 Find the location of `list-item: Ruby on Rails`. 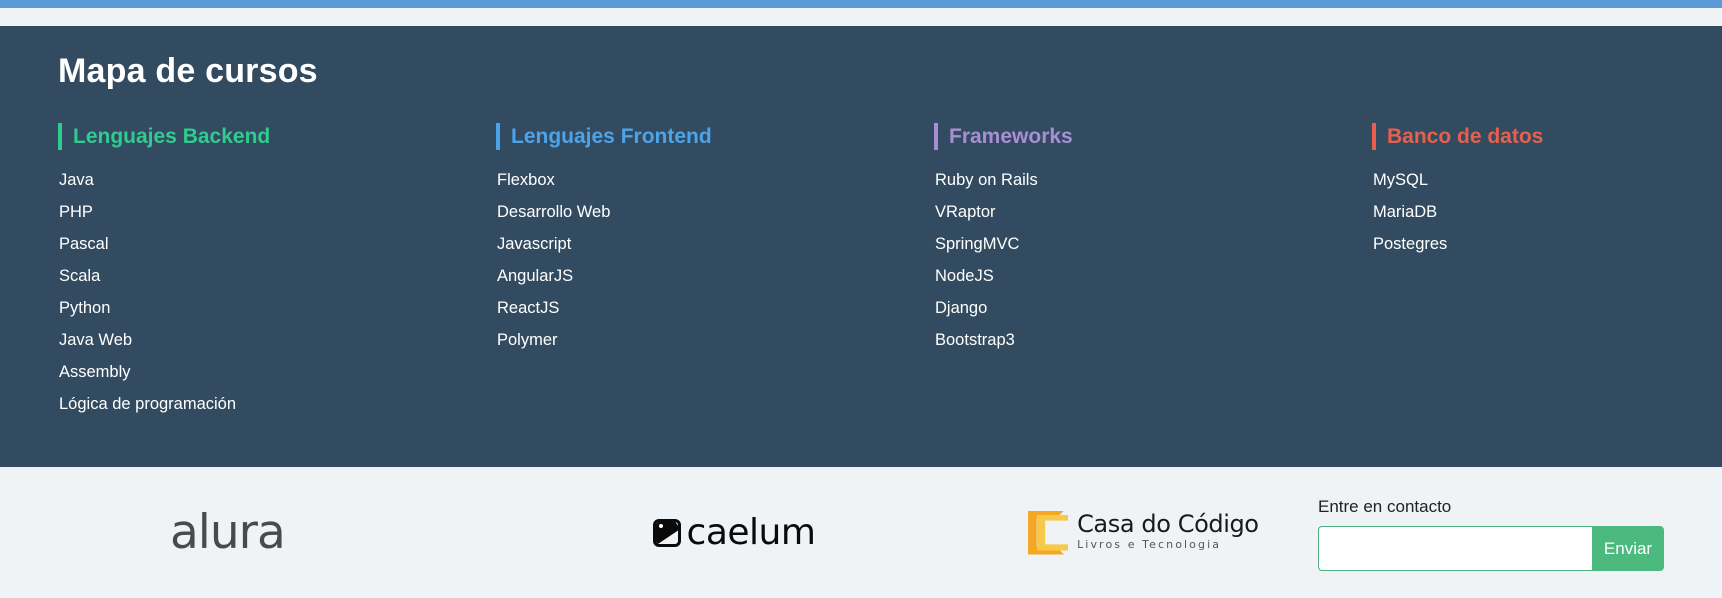

list-item: Ruby on Rails is located at coordinates (1153, 180).